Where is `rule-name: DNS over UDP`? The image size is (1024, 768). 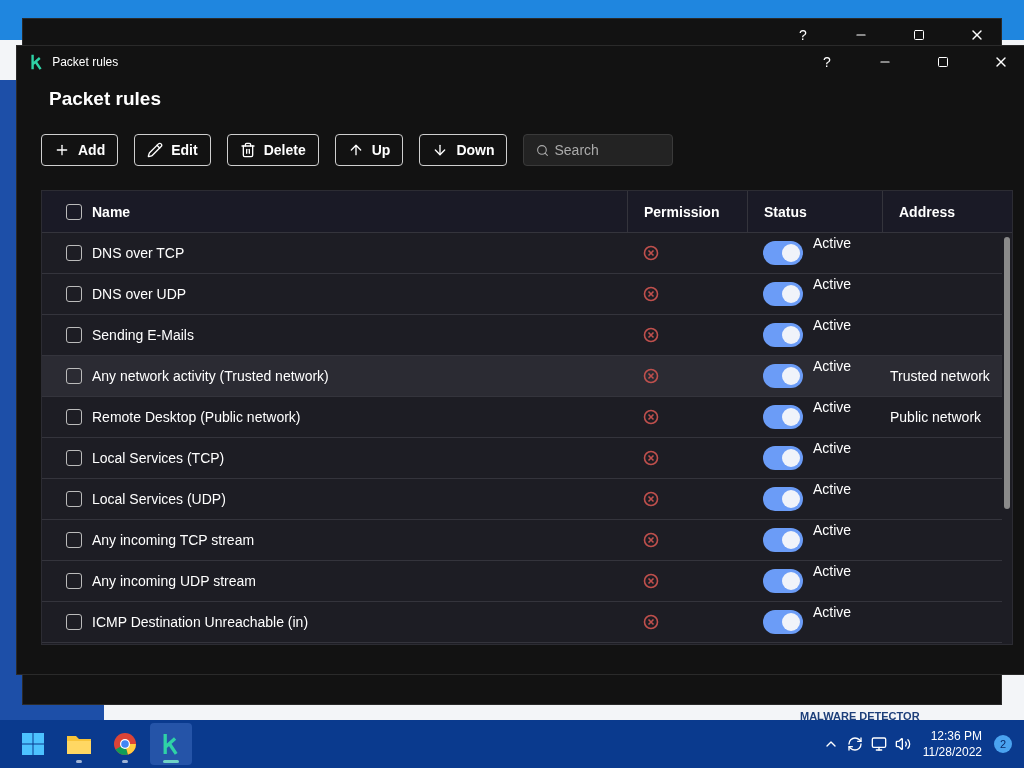
rule-name: DNS over UDP is located at coordinates (139, 294).